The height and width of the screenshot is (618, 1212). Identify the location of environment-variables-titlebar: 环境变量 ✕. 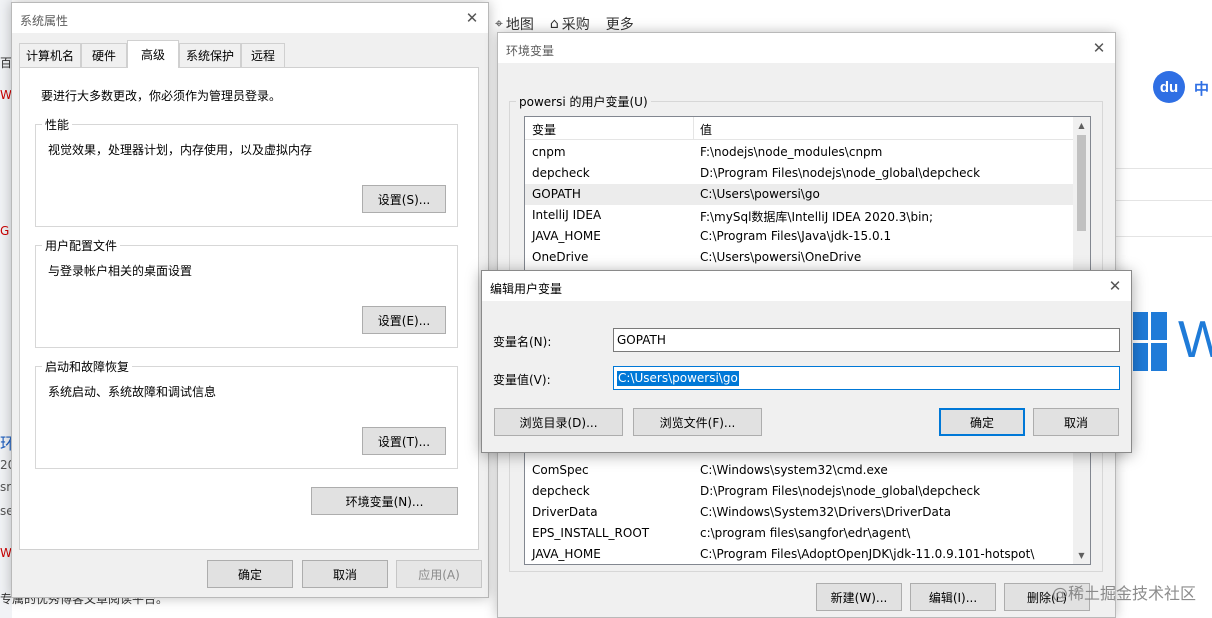
(806, 48).